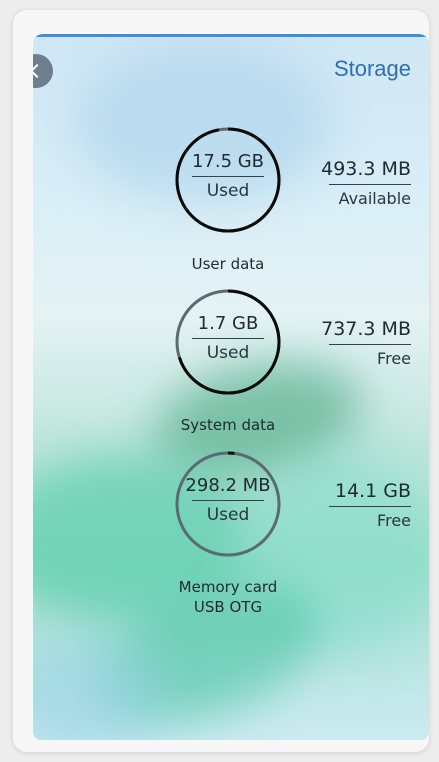  Describe the element at coordinates (228, 425) in the screenshot. I see `system-data-caption: System data` at that location.